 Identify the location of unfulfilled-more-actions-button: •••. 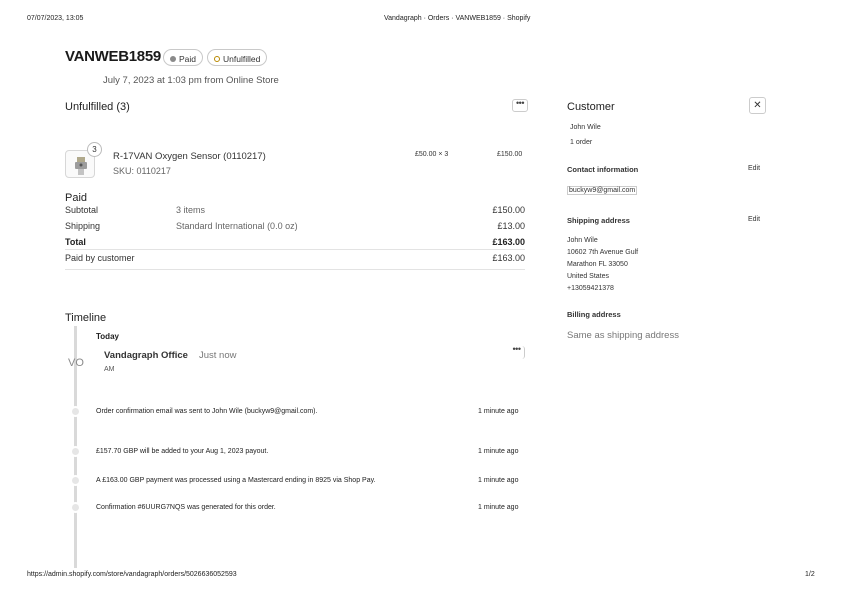
(520, 105).